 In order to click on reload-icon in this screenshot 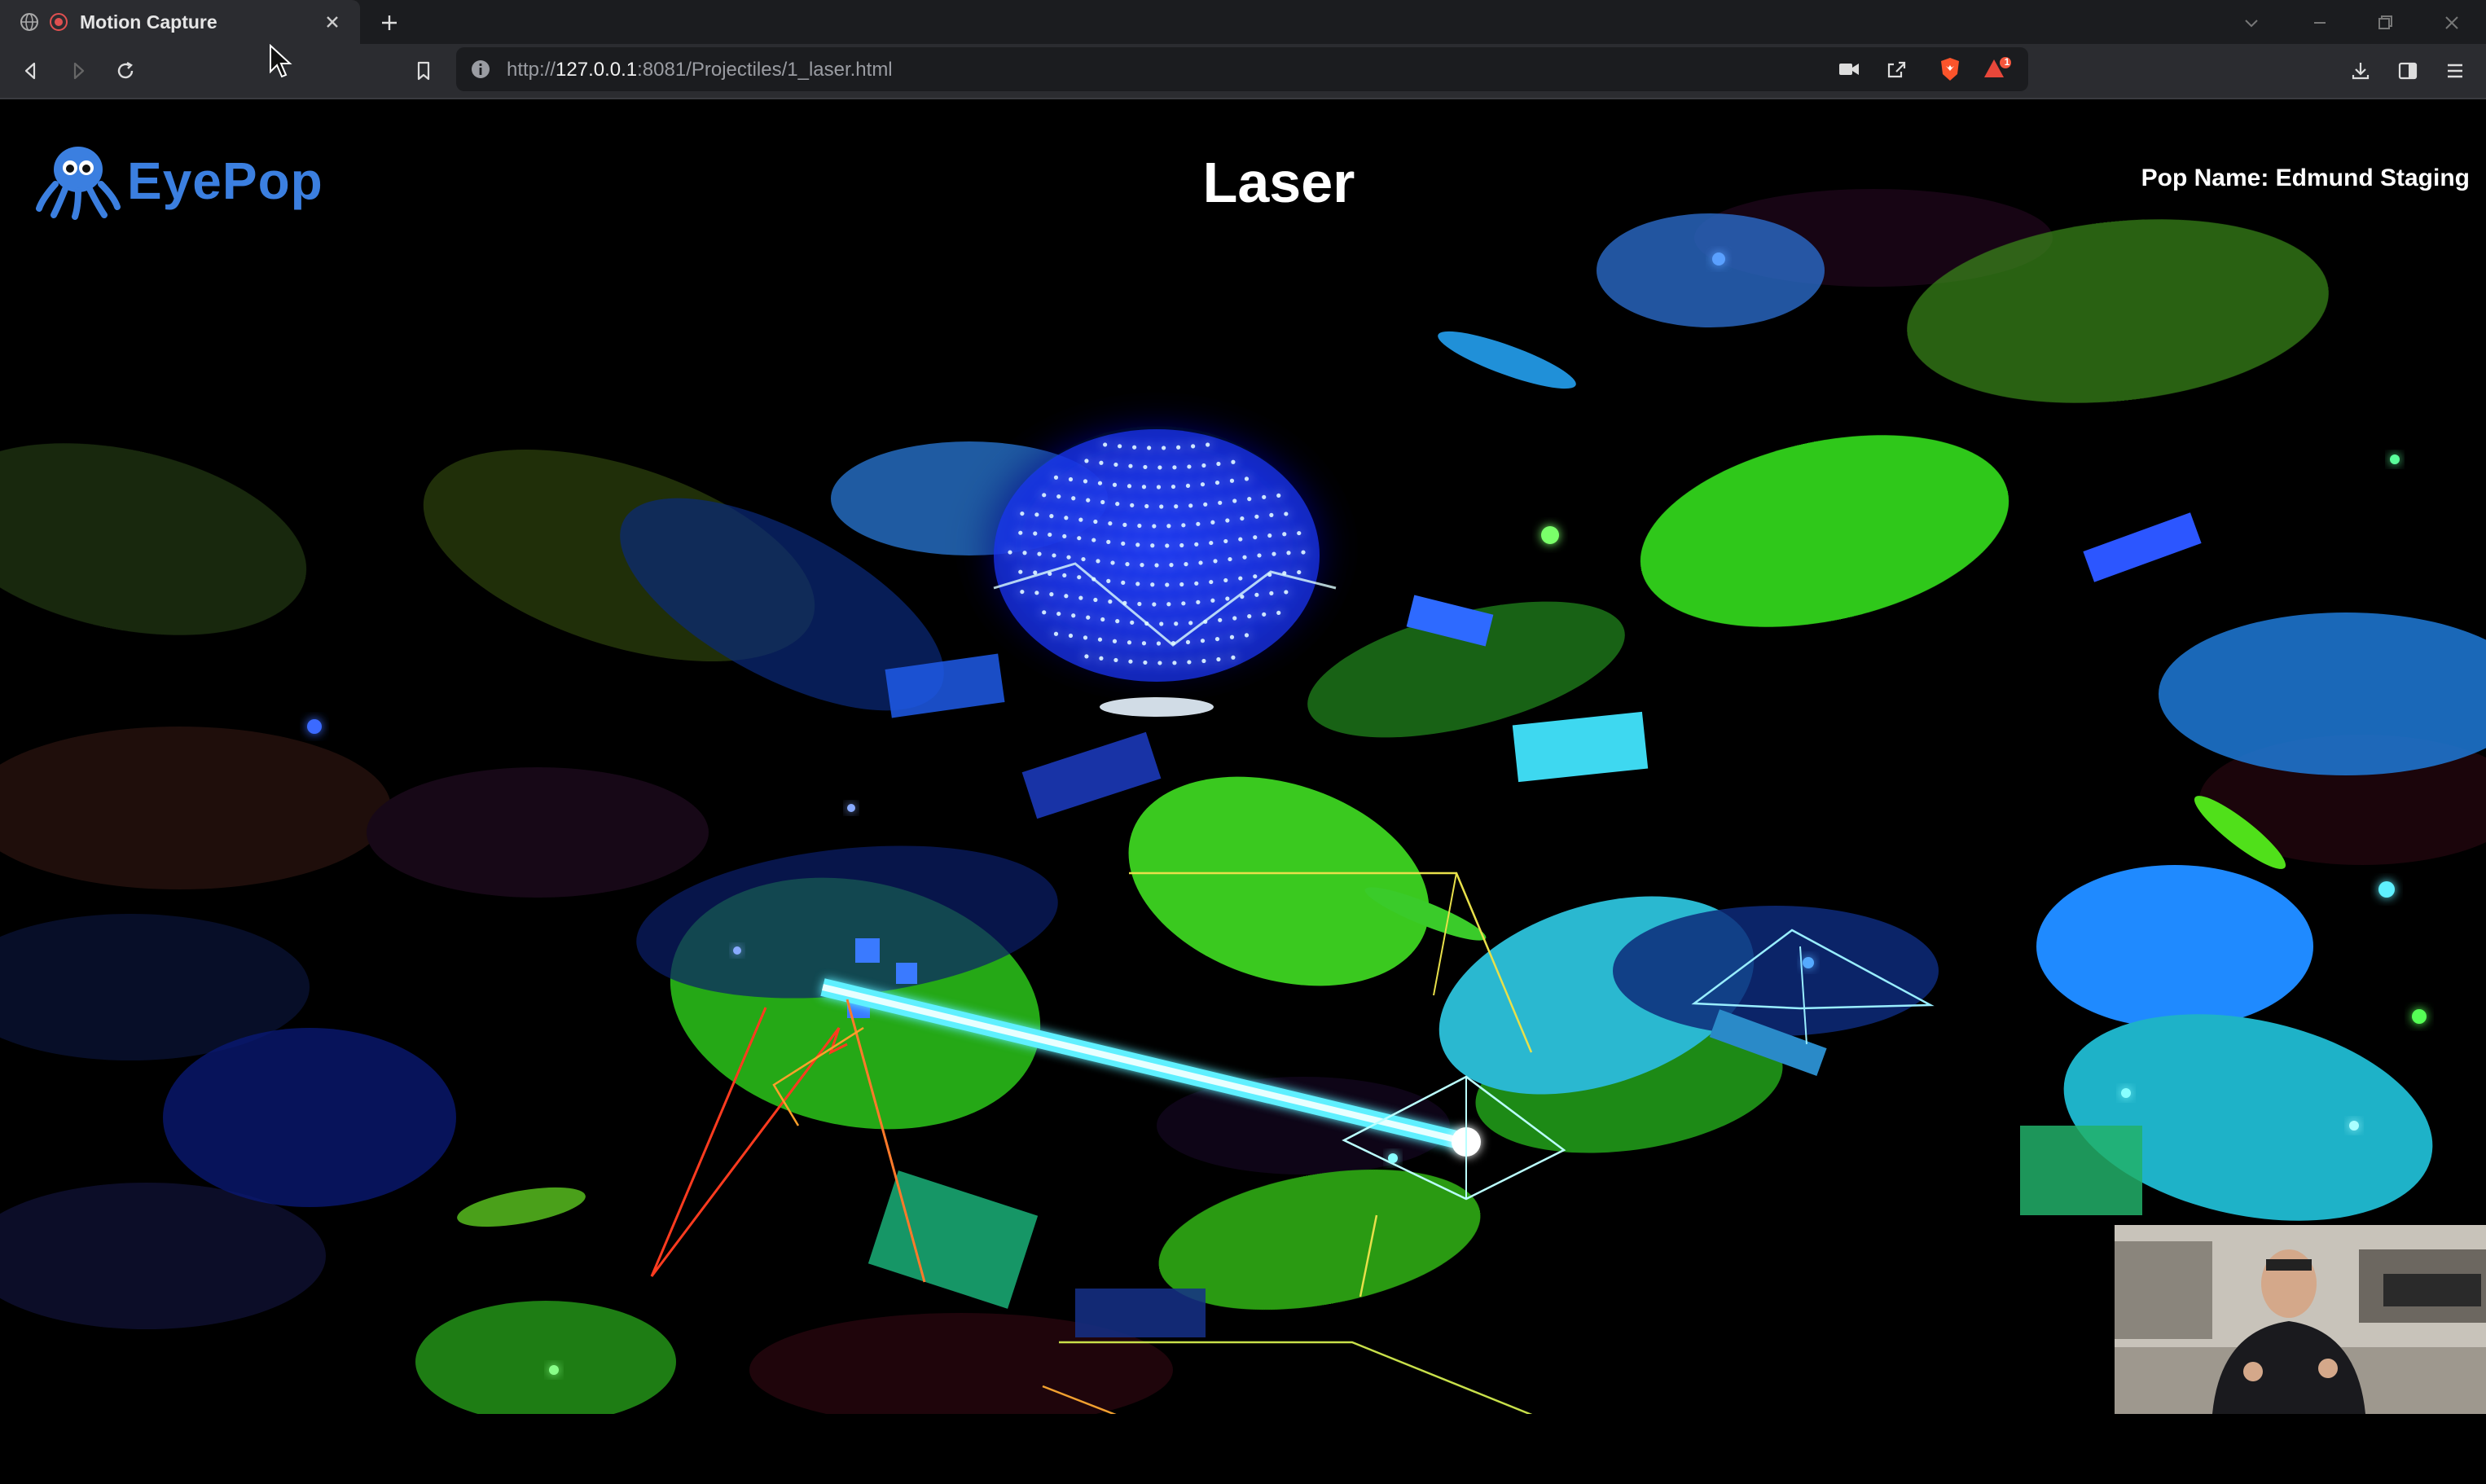, I will do `click(125, 70)`.